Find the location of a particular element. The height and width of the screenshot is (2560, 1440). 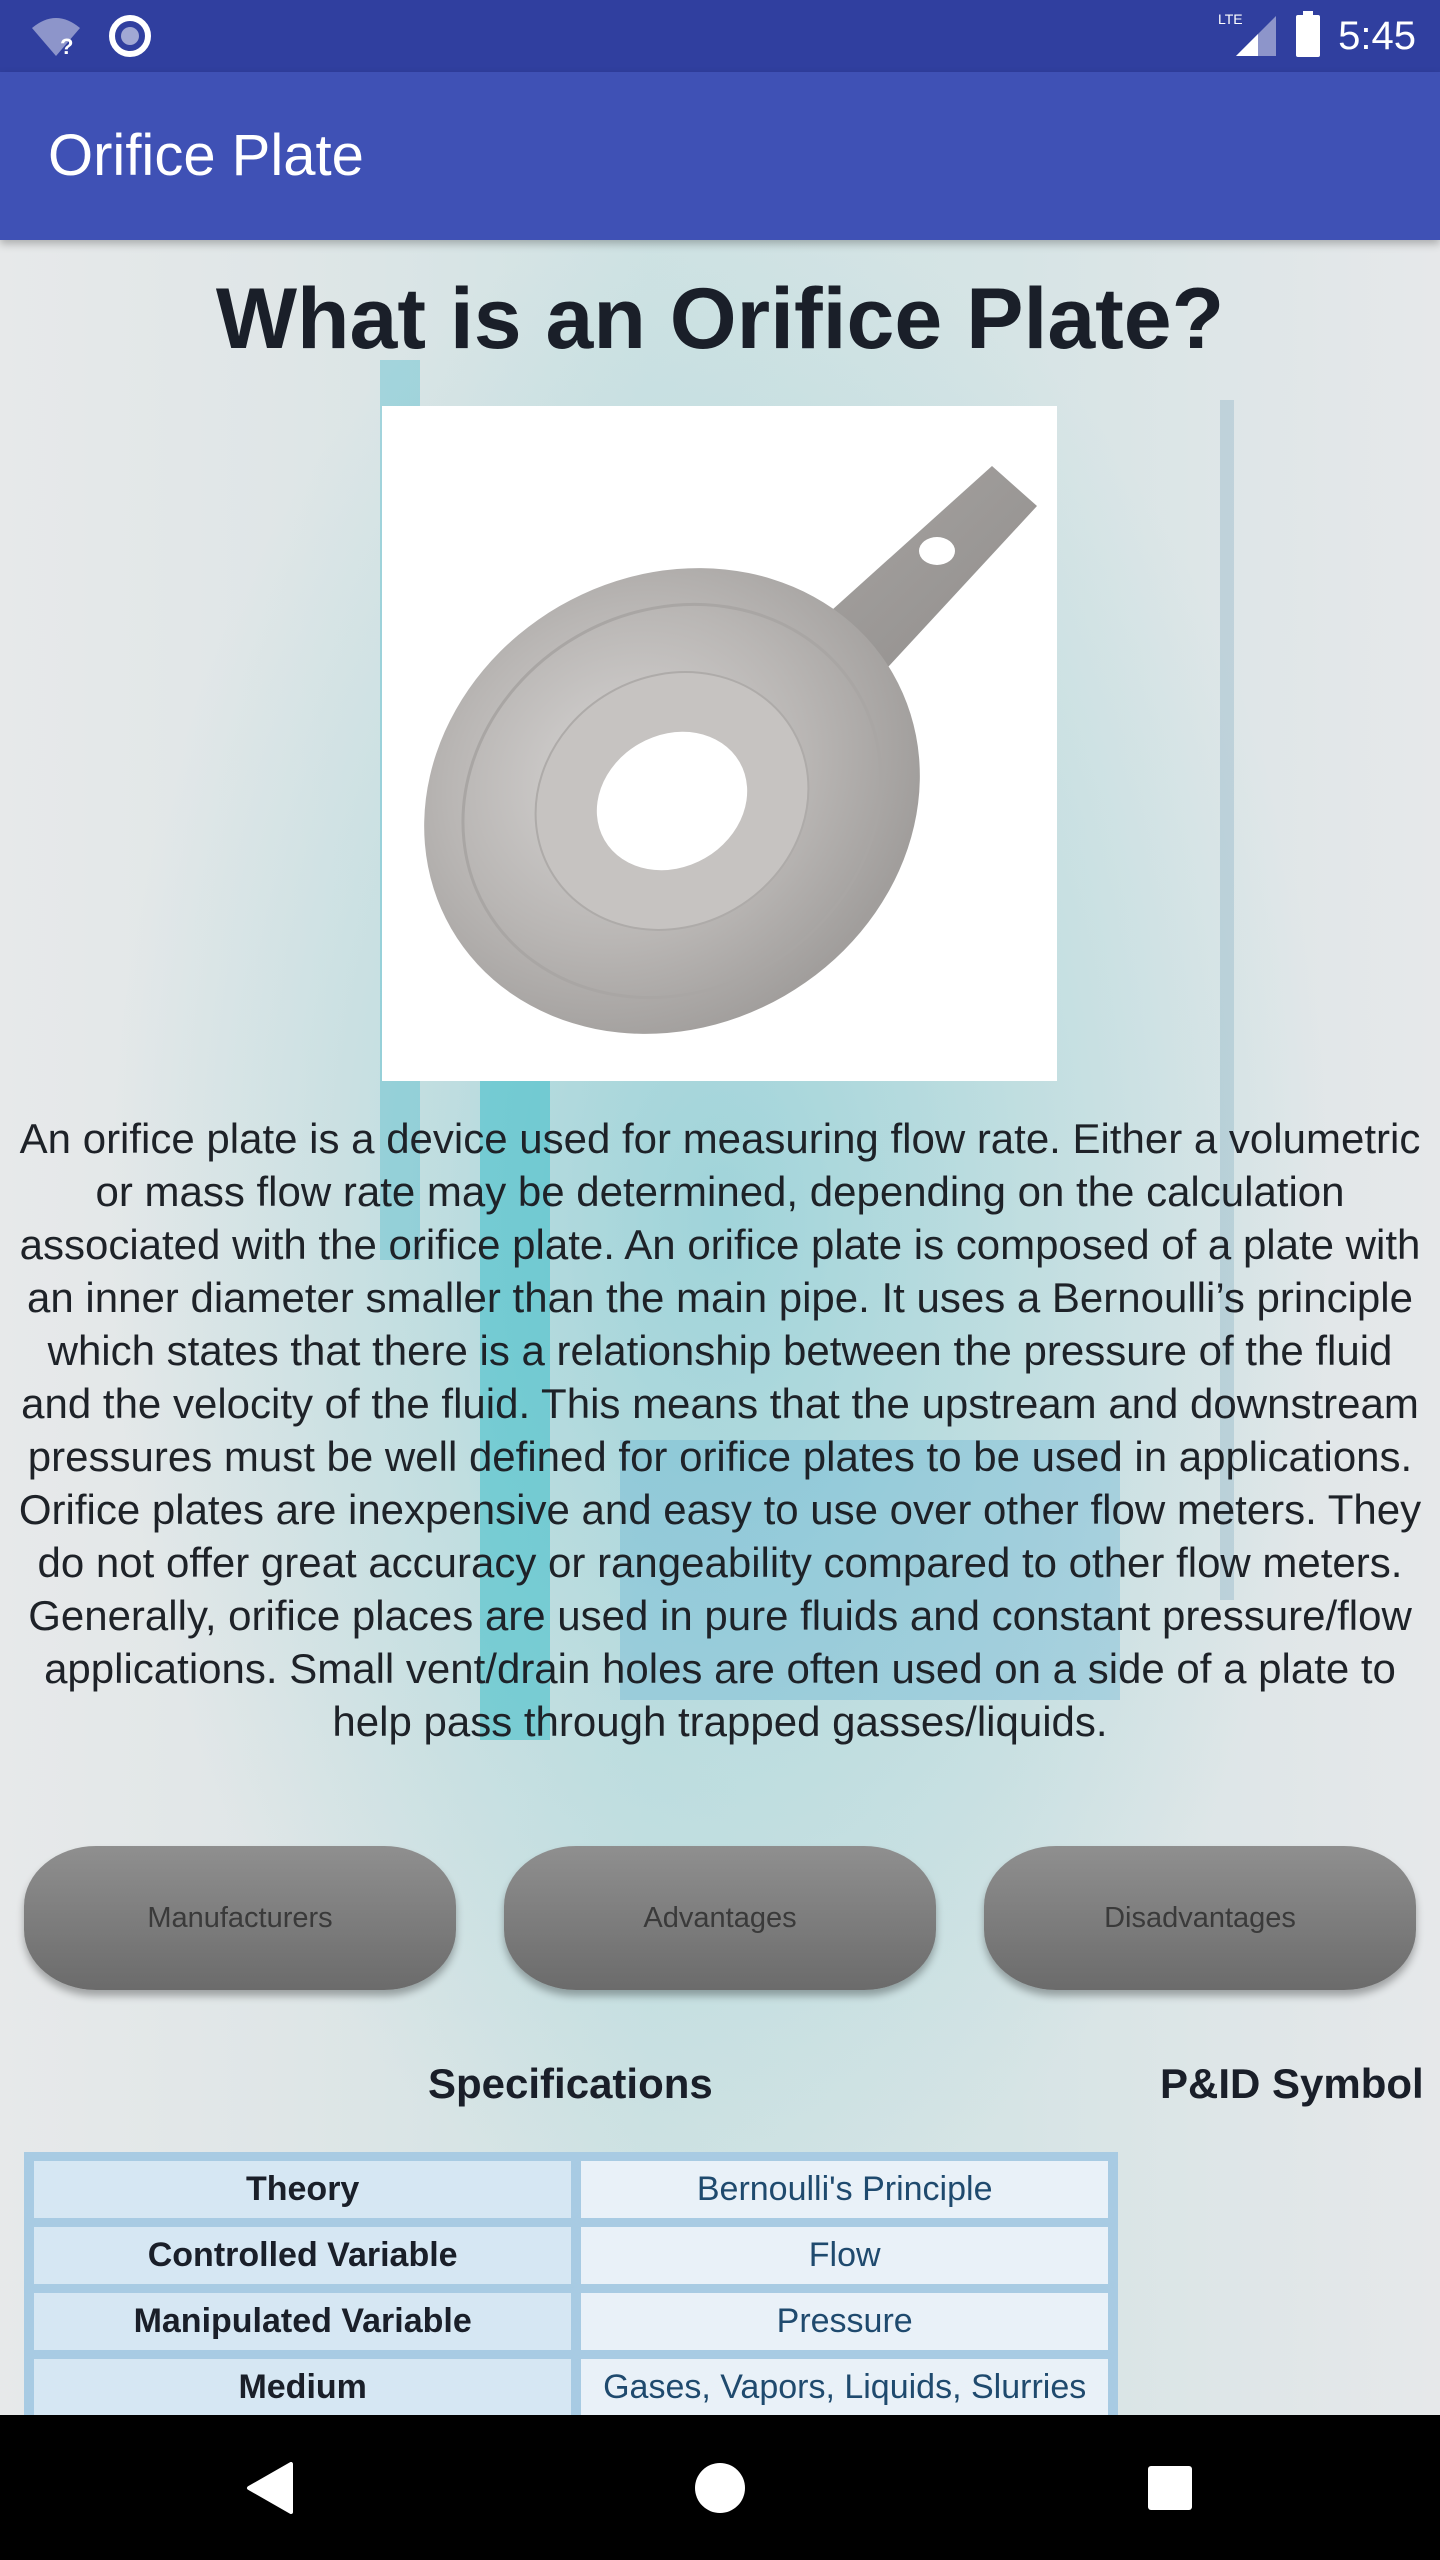

table-row: Controlled Variable Flow is located at coordinates (571, 2255).